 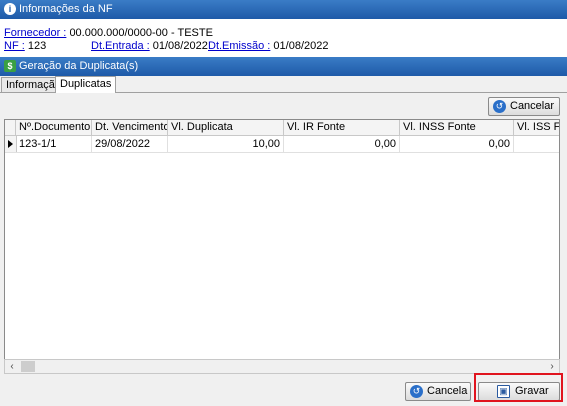 I want to click on col-iss-fonte: Vl. ISS Font, so click(x=536, y=127).